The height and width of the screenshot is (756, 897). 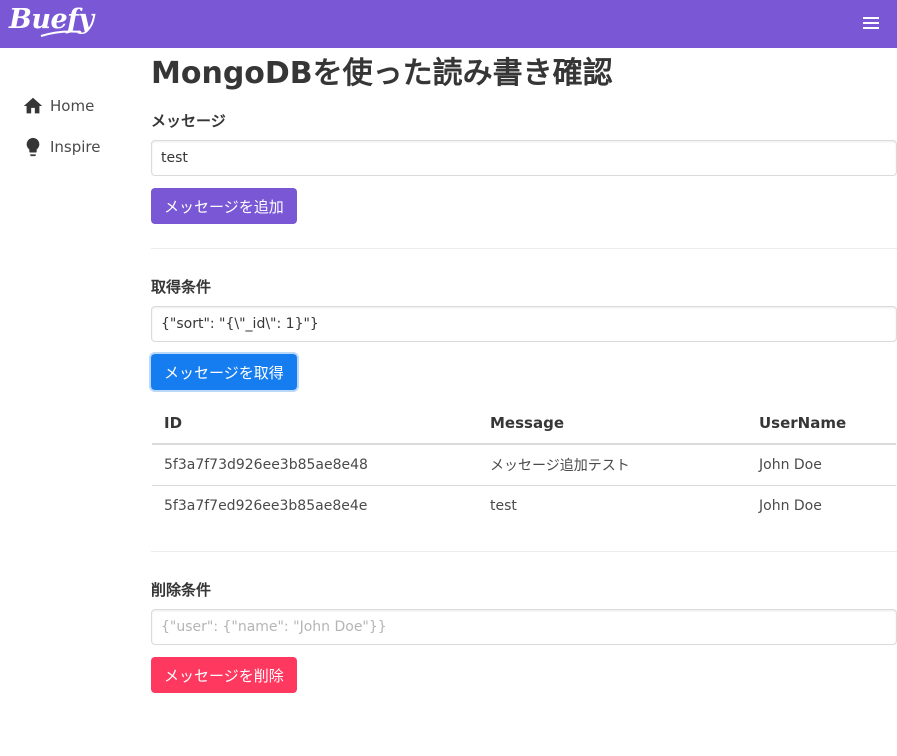 What do you see at coordinates (612, 465) in the screenshot?
I see `cell-message: メッセージ追加テスト` at bounding box center [612, 465].